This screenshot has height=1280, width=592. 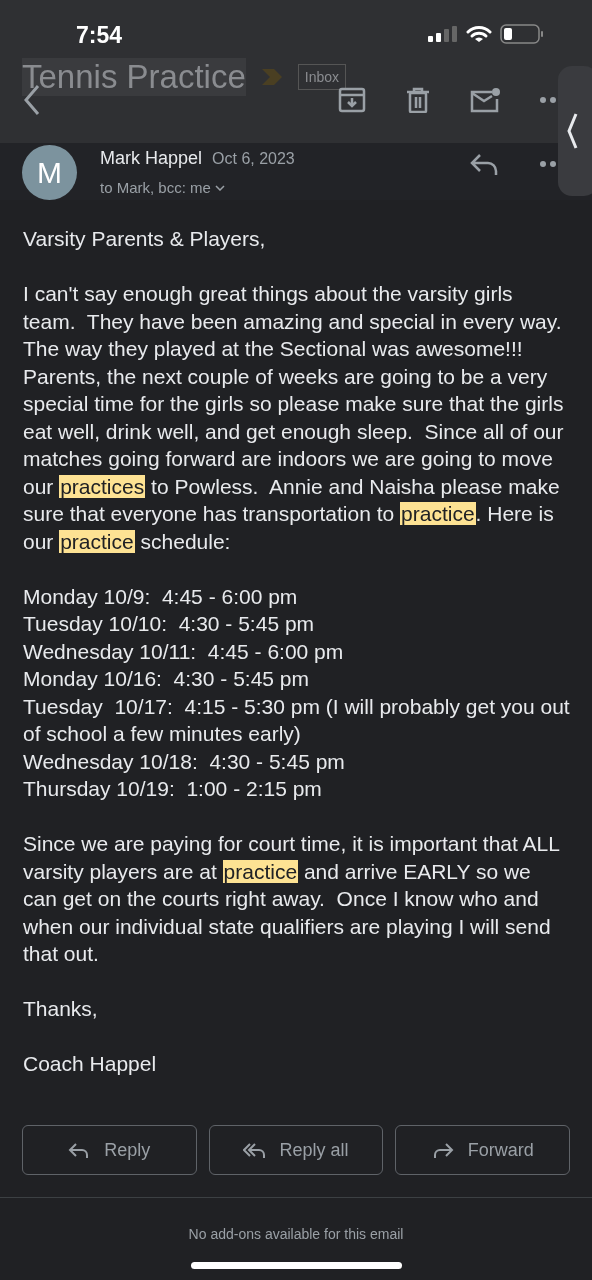 What do you see at coordinates (184, 651) in the screenshot?
I see `schedule-line: Wednesday 10/11: 4:45 - 6:00 pm` at bounding box center [184, 651].